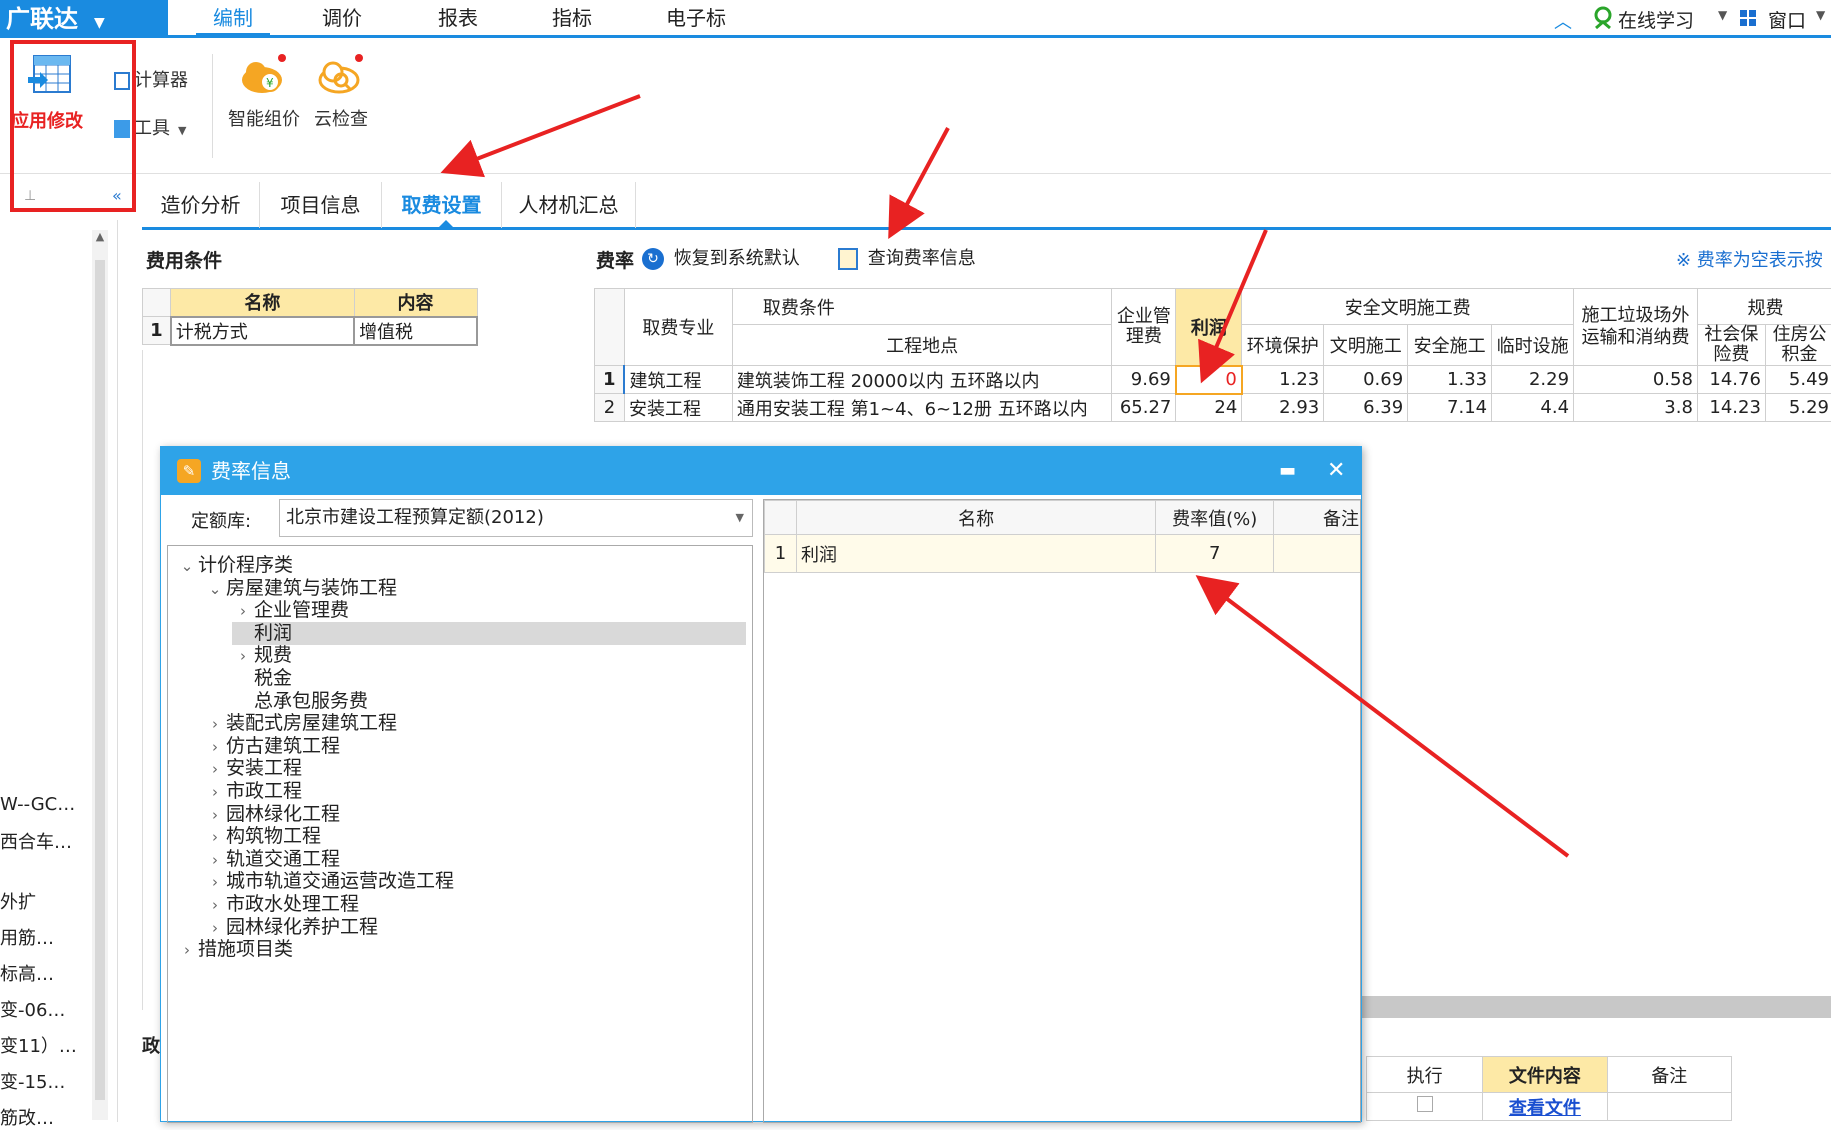 The height and width of the screenshot is (1130, 1831). I want to click on table-cell: 0.69, so click(1366, 380).